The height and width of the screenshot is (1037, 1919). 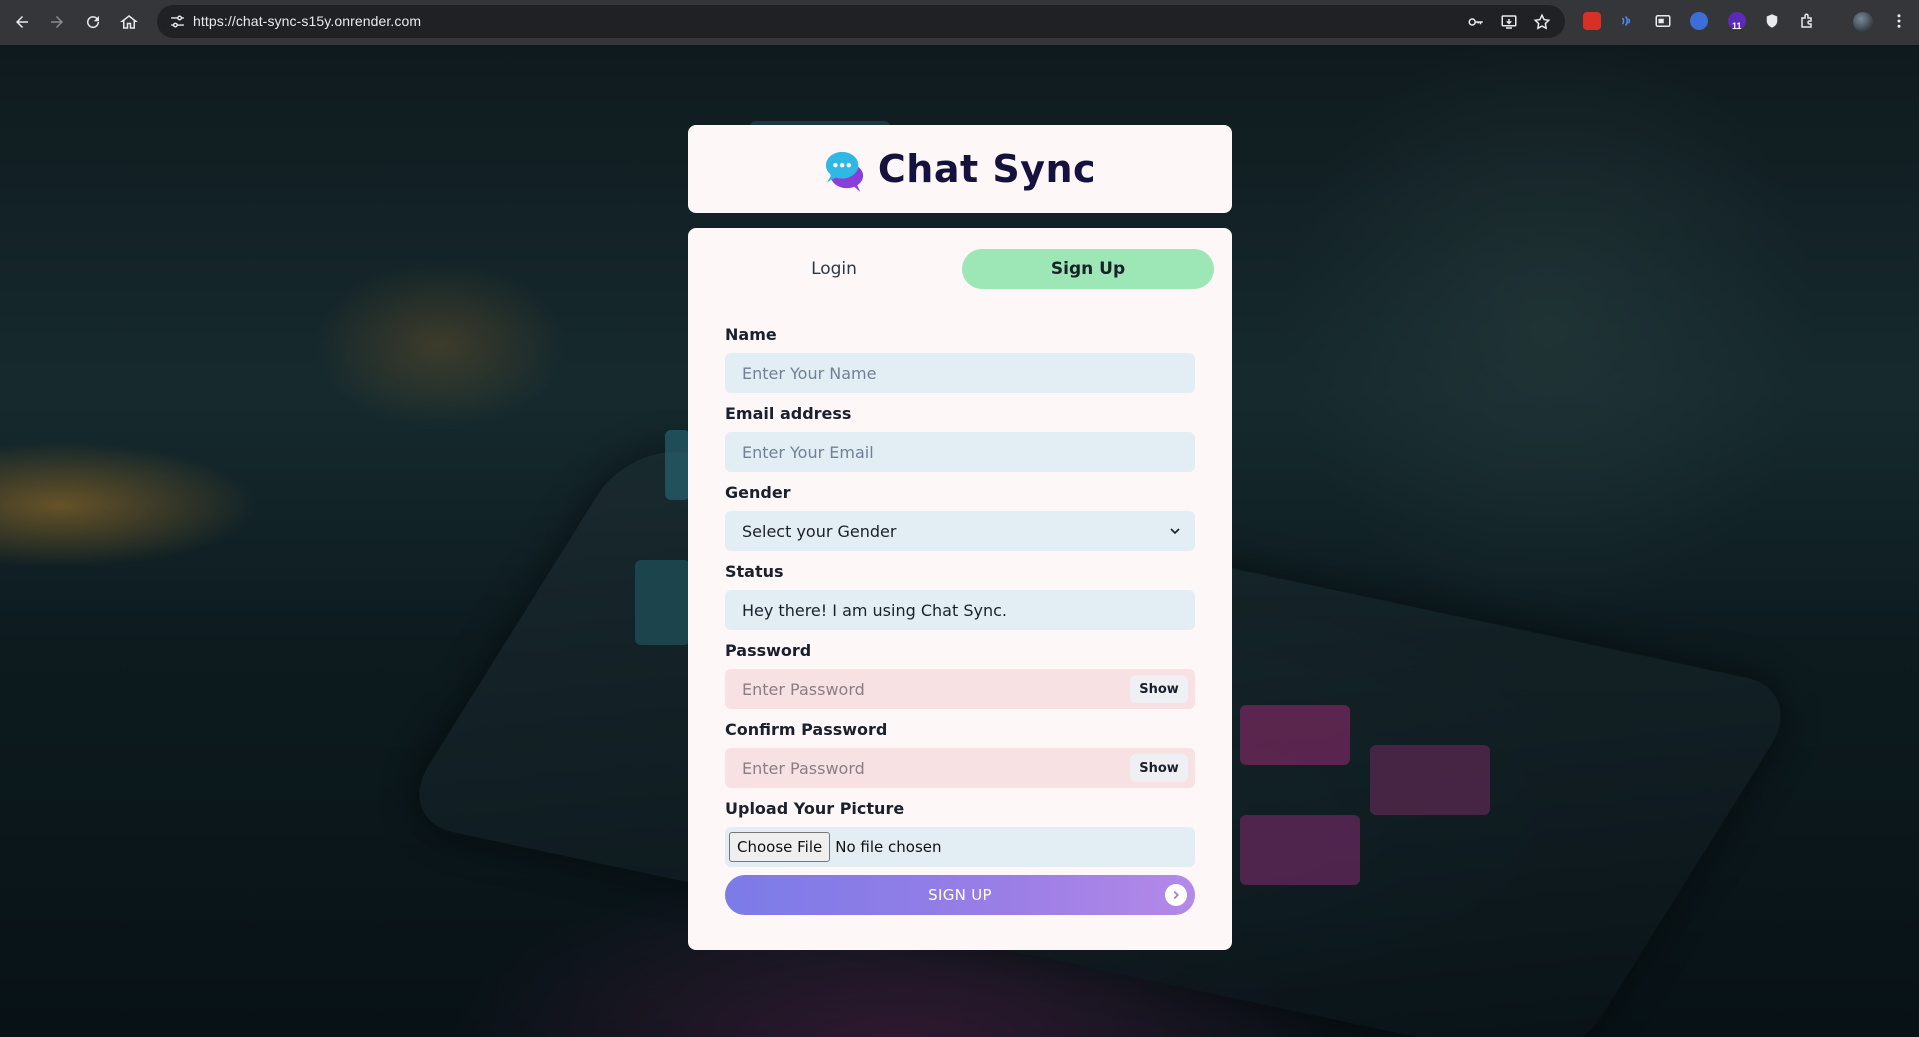 I want to click on app-header-card: Chat Sync, so click(x=960, y=169).